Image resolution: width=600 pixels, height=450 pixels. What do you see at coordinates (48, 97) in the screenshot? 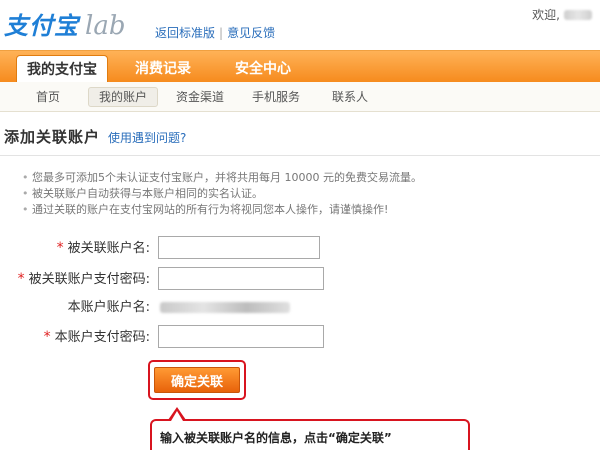
I see `subnav-home: 首页` at bounding box center [48, 97].